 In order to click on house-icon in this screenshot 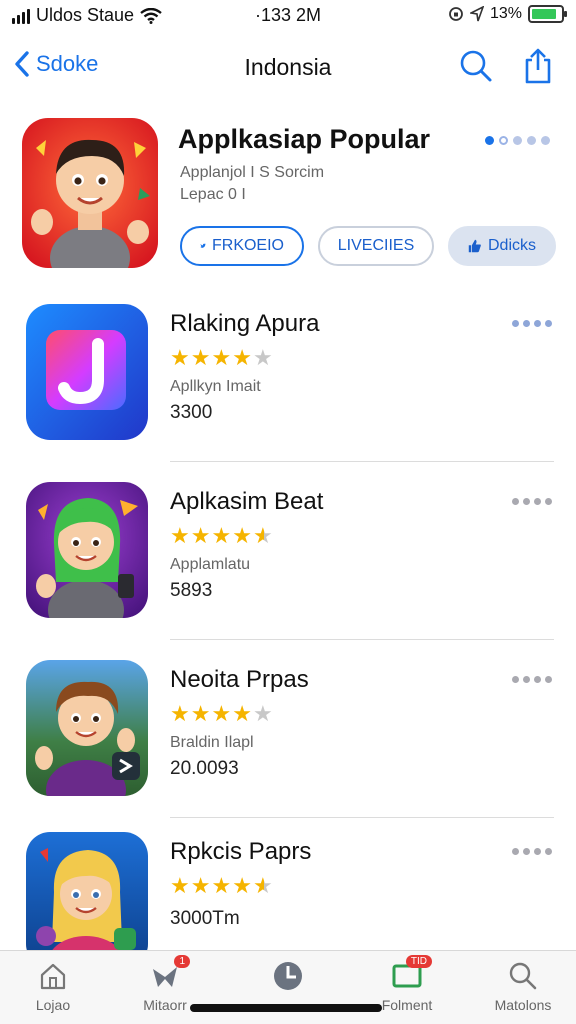, I will do `click(53, 976)`.